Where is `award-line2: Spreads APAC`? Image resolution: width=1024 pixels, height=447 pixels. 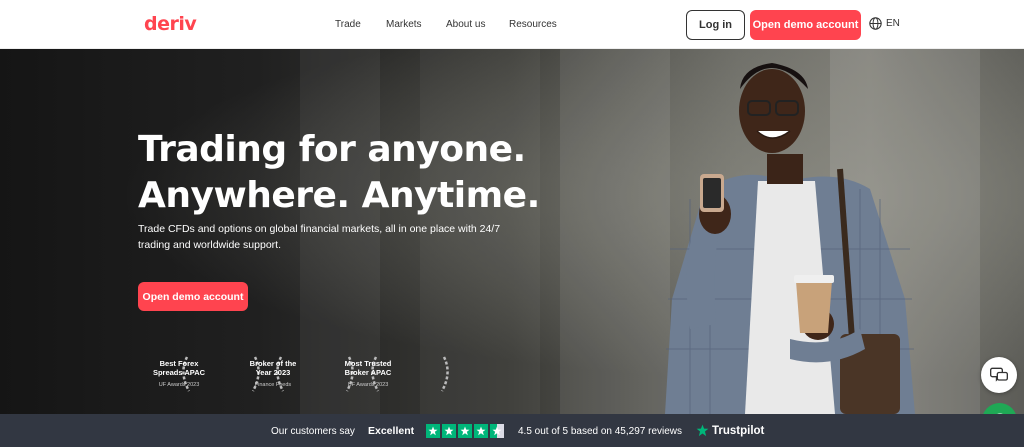
award-line2: Spreads APAC is located at coordinates (179, 372).